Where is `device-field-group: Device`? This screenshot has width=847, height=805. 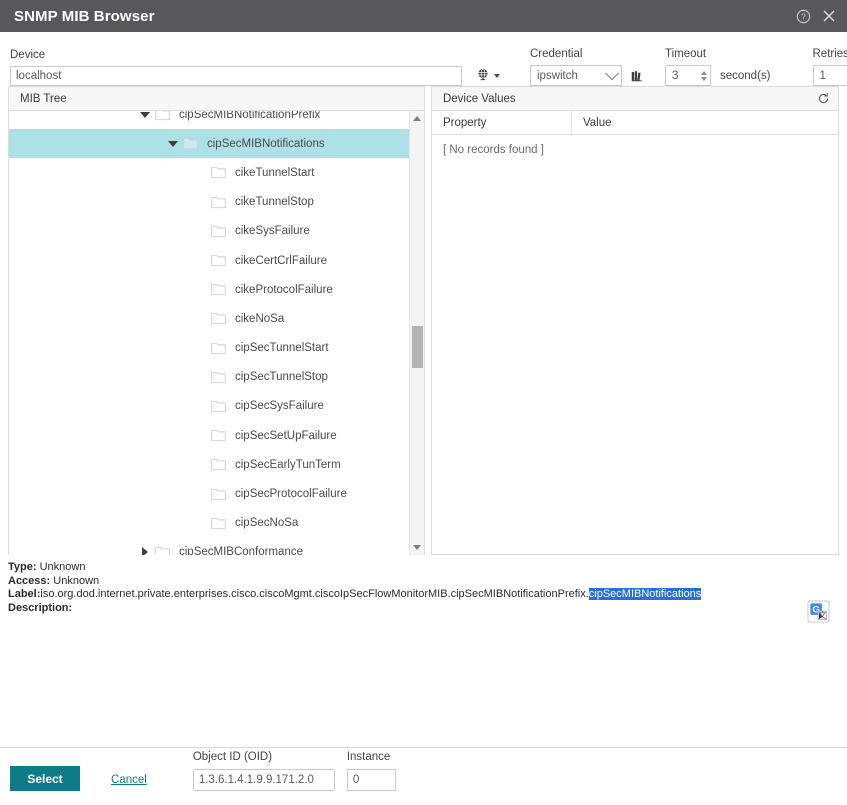 device-field-group: Device is located at coordinates (236, 67).